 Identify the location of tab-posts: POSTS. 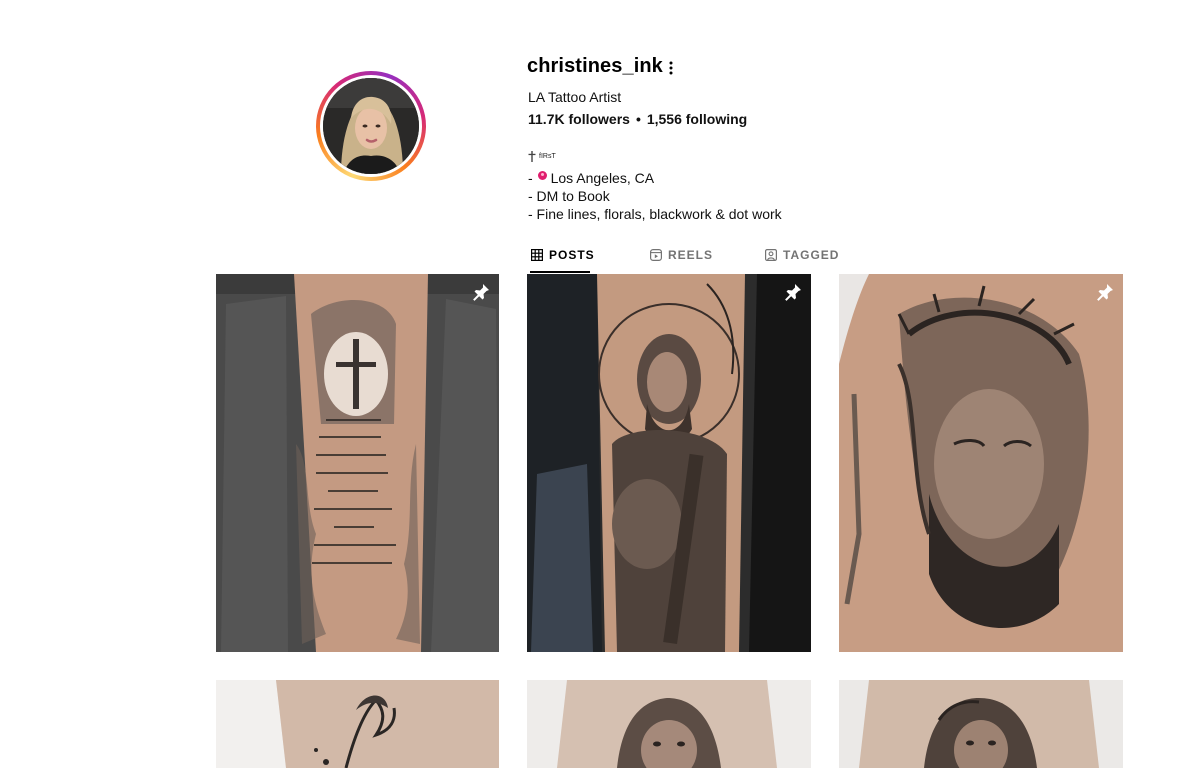
(563, 255).